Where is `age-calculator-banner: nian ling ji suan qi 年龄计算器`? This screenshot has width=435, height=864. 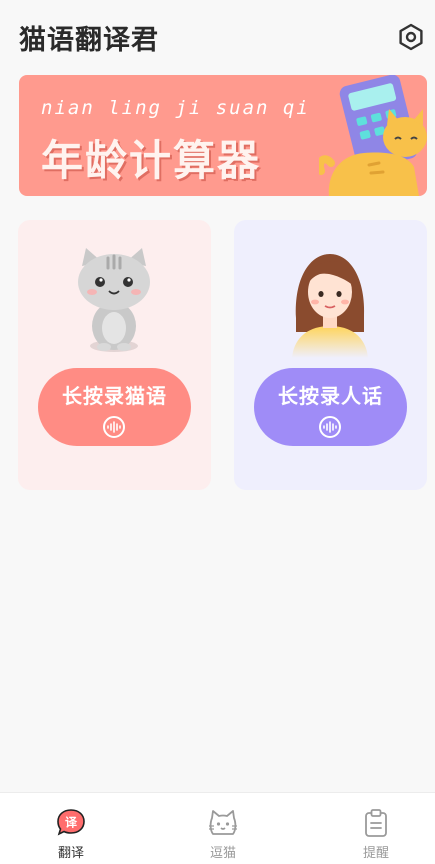 age-calculator-banner: nian ling ji suan qi 年龄计算器 is located at coordinates (223, 135).